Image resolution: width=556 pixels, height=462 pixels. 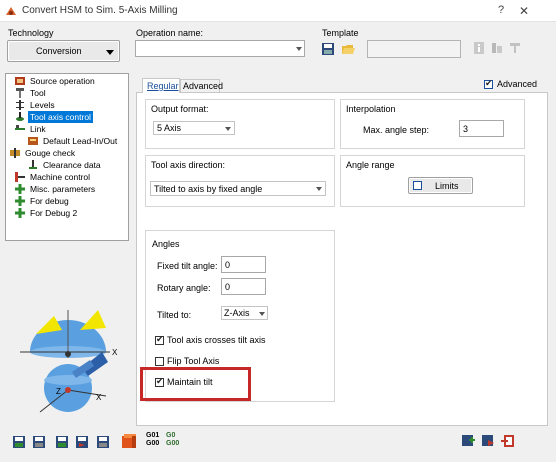 I want to click on tilted-to-select: Z-Axis, so click(x=244, y=313).